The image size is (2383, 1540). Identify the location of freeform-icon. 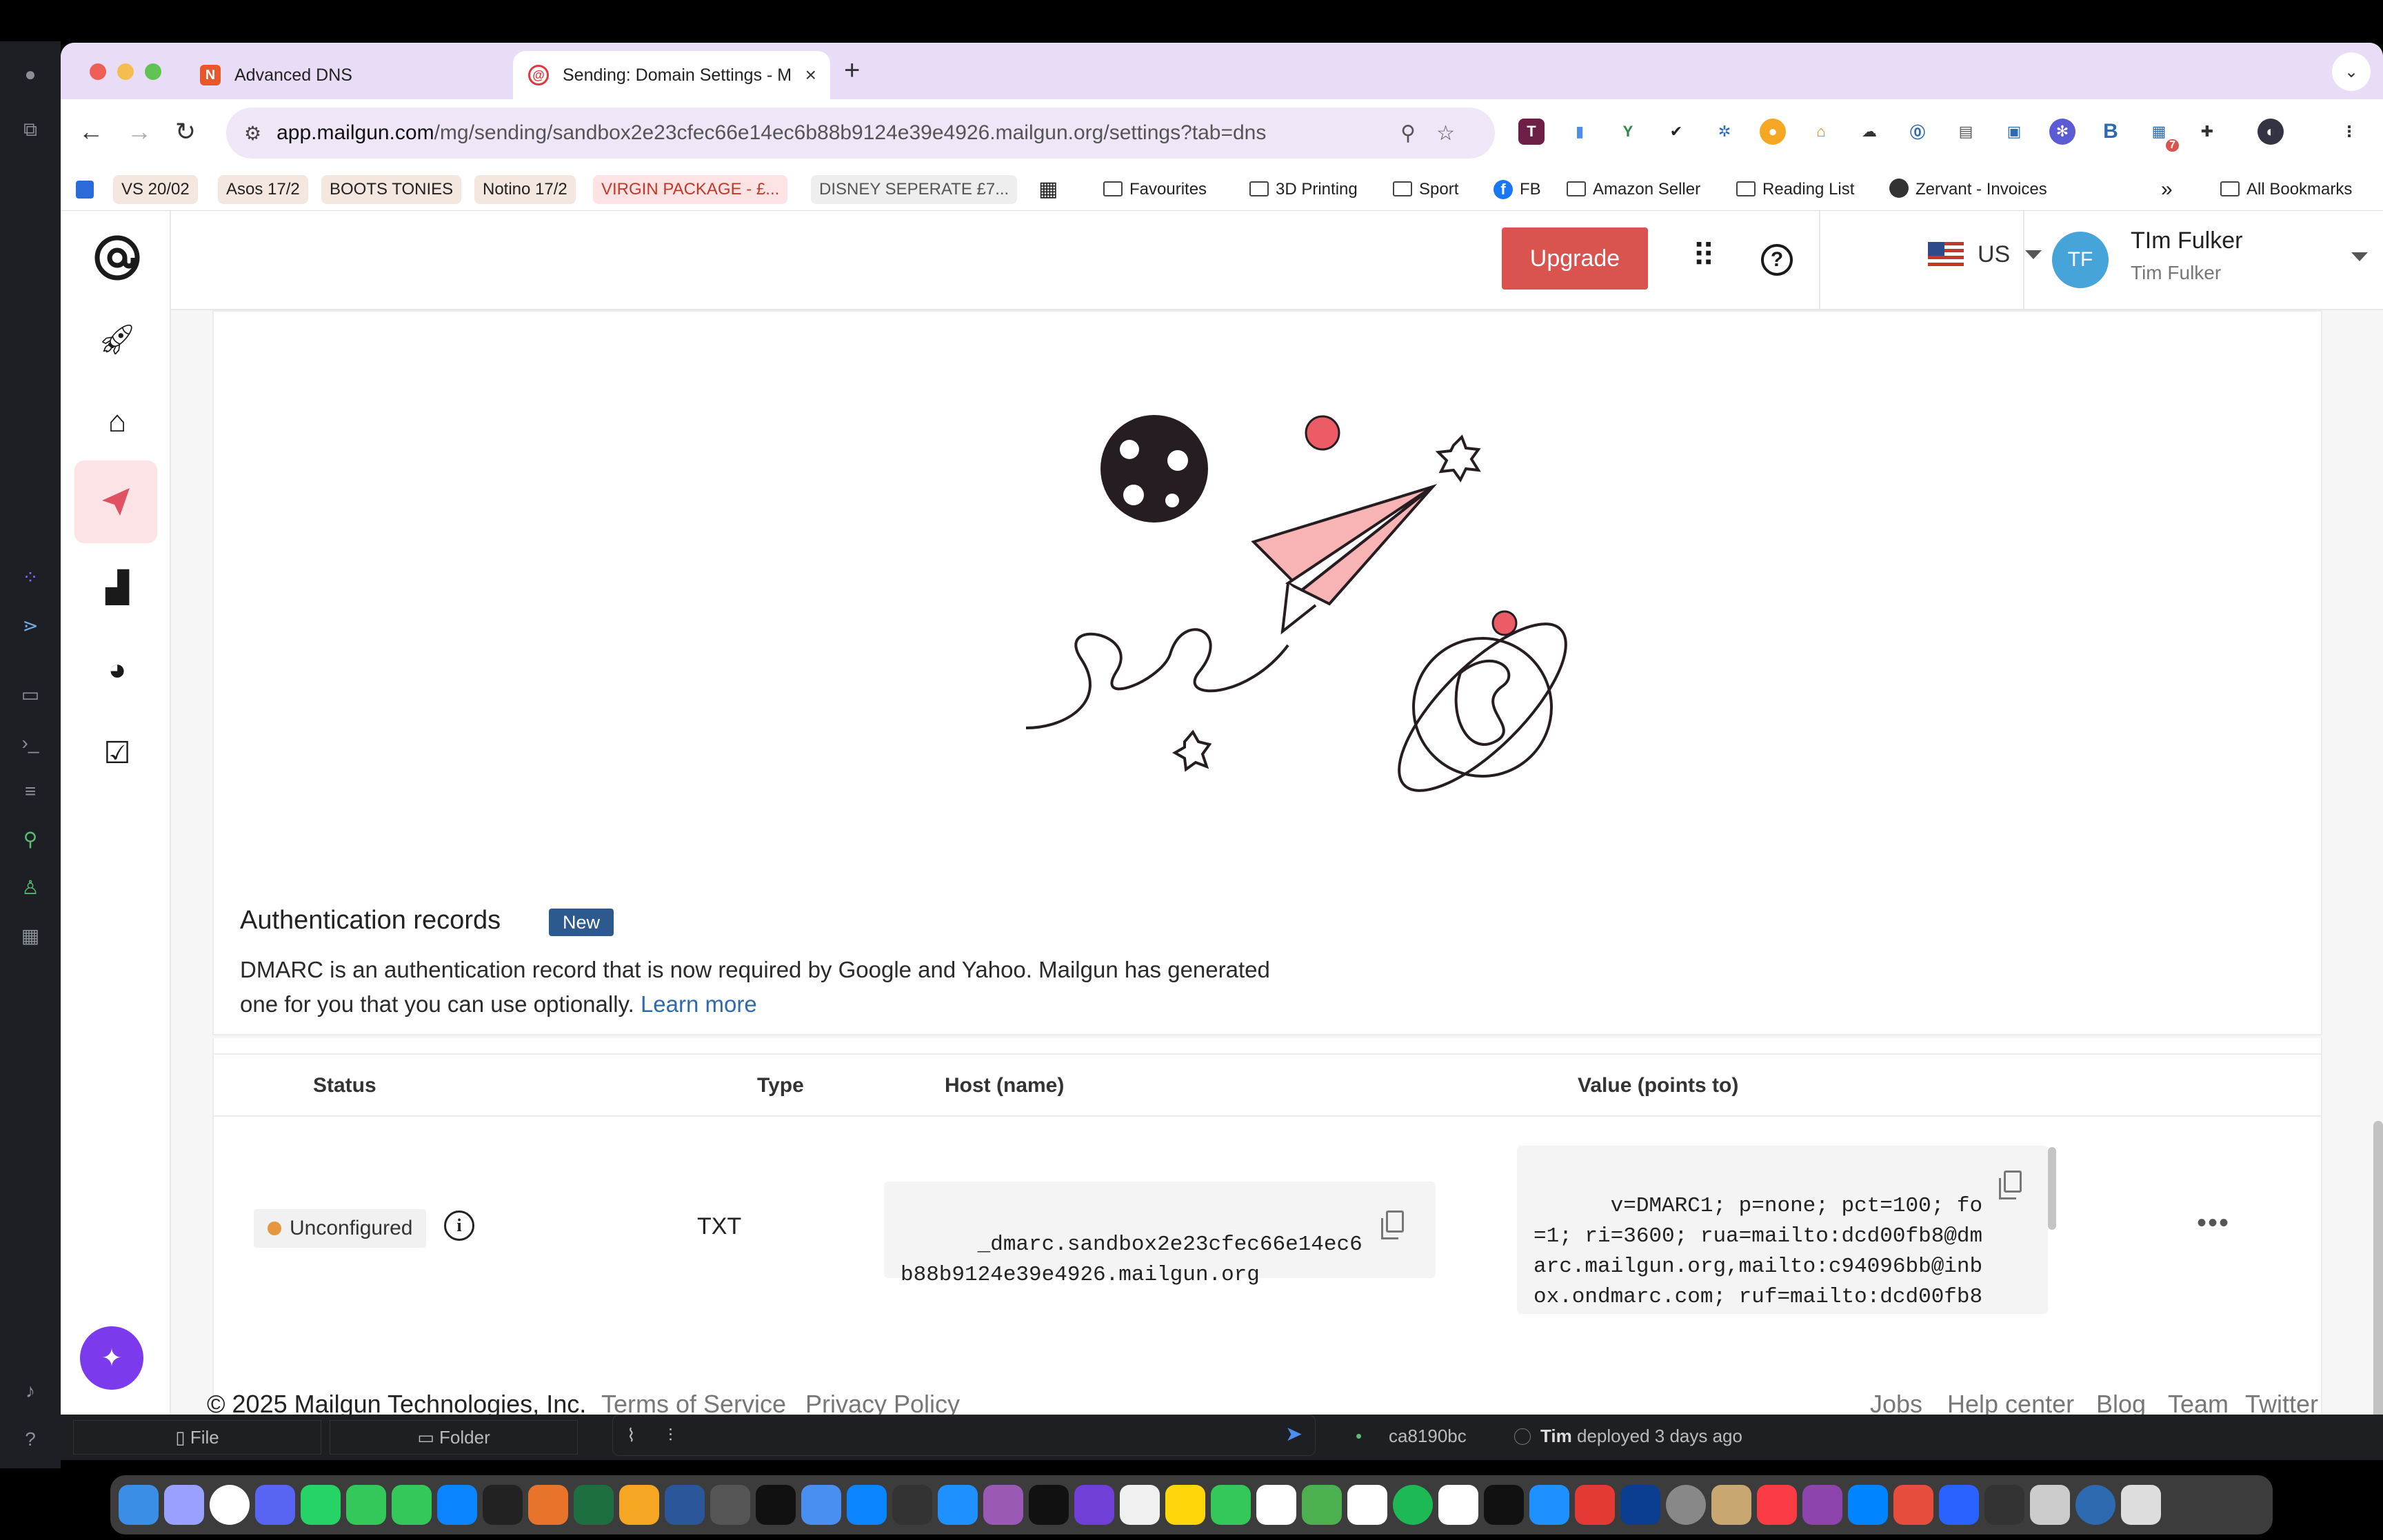
(1276, 1505).